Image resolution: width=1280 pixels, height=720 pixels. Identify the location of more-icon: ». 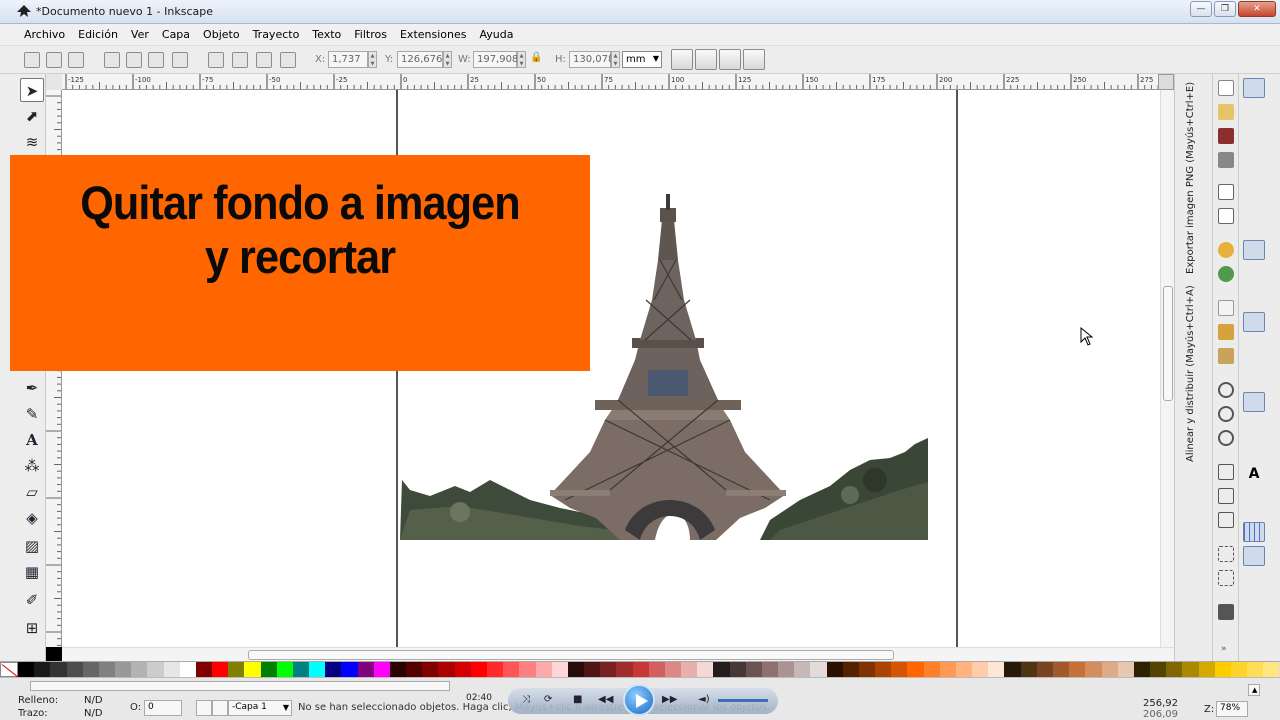
(1224, 649).